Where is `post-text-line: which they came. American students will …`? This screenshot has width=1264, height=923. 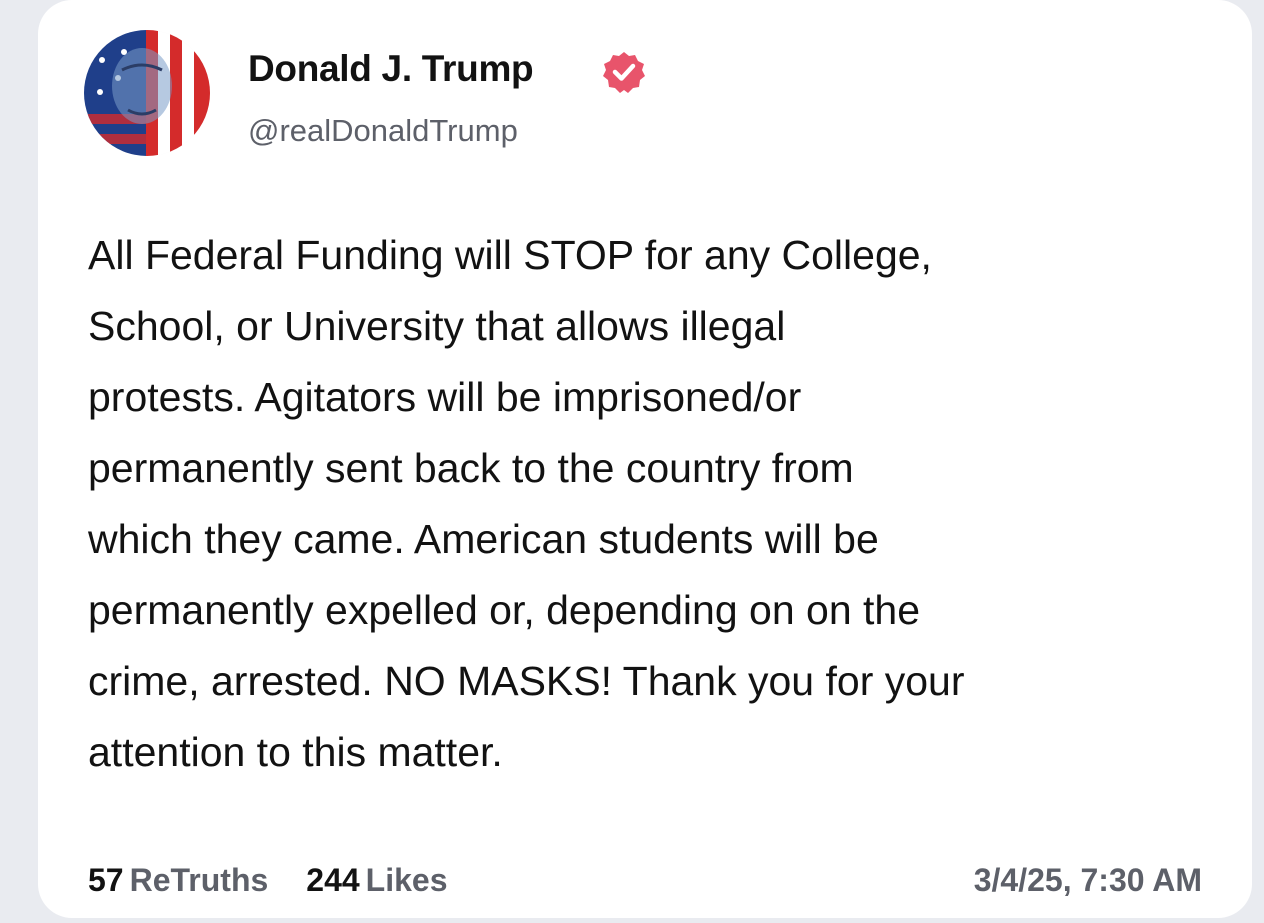
post-text-line: which they came. American students will … is located at coordinates (483, 539).